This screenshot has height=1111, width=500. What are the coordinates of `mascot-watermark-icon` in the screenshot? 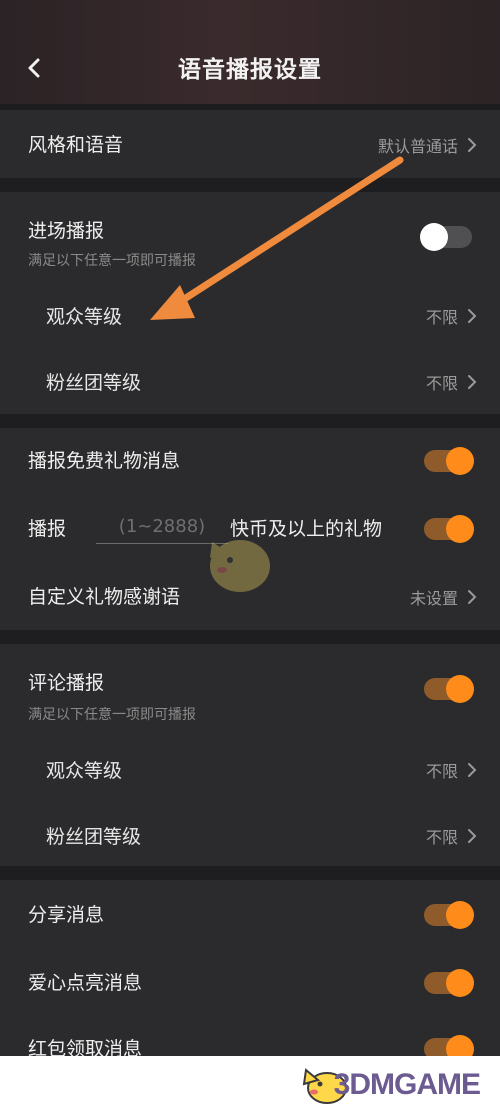 It's located at (240, 566).